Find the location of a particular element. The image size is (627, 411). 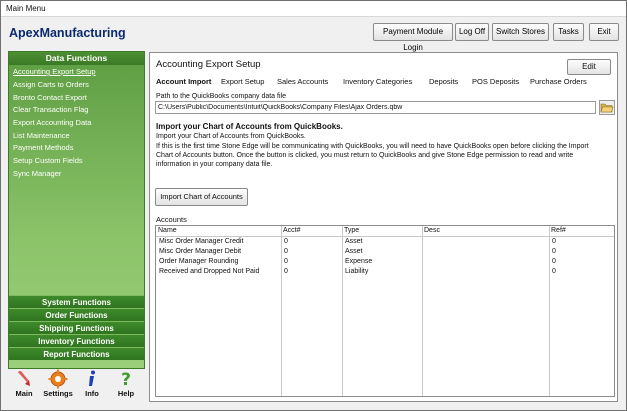

settings-icon-button: Settings is located at coordinates (58, 383).